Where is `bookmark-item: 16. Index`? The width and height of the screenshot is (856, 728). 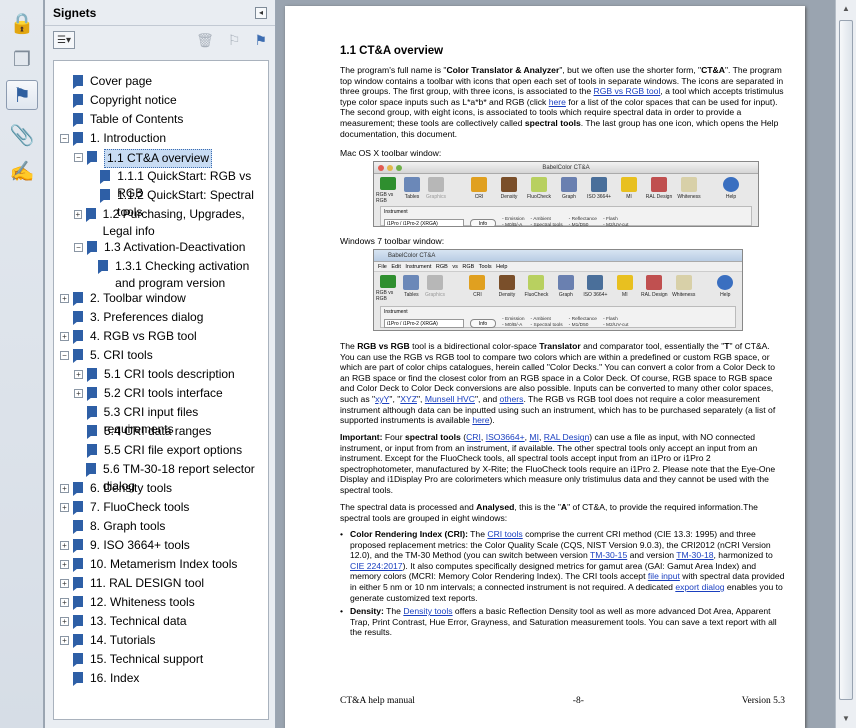 bookmark-item: 16. Index is located at coordinates (161, 678).